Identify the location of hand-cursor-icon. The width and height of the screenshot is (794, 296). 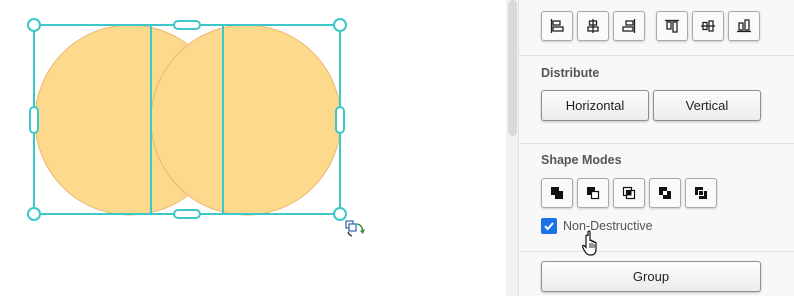
(589, 243).